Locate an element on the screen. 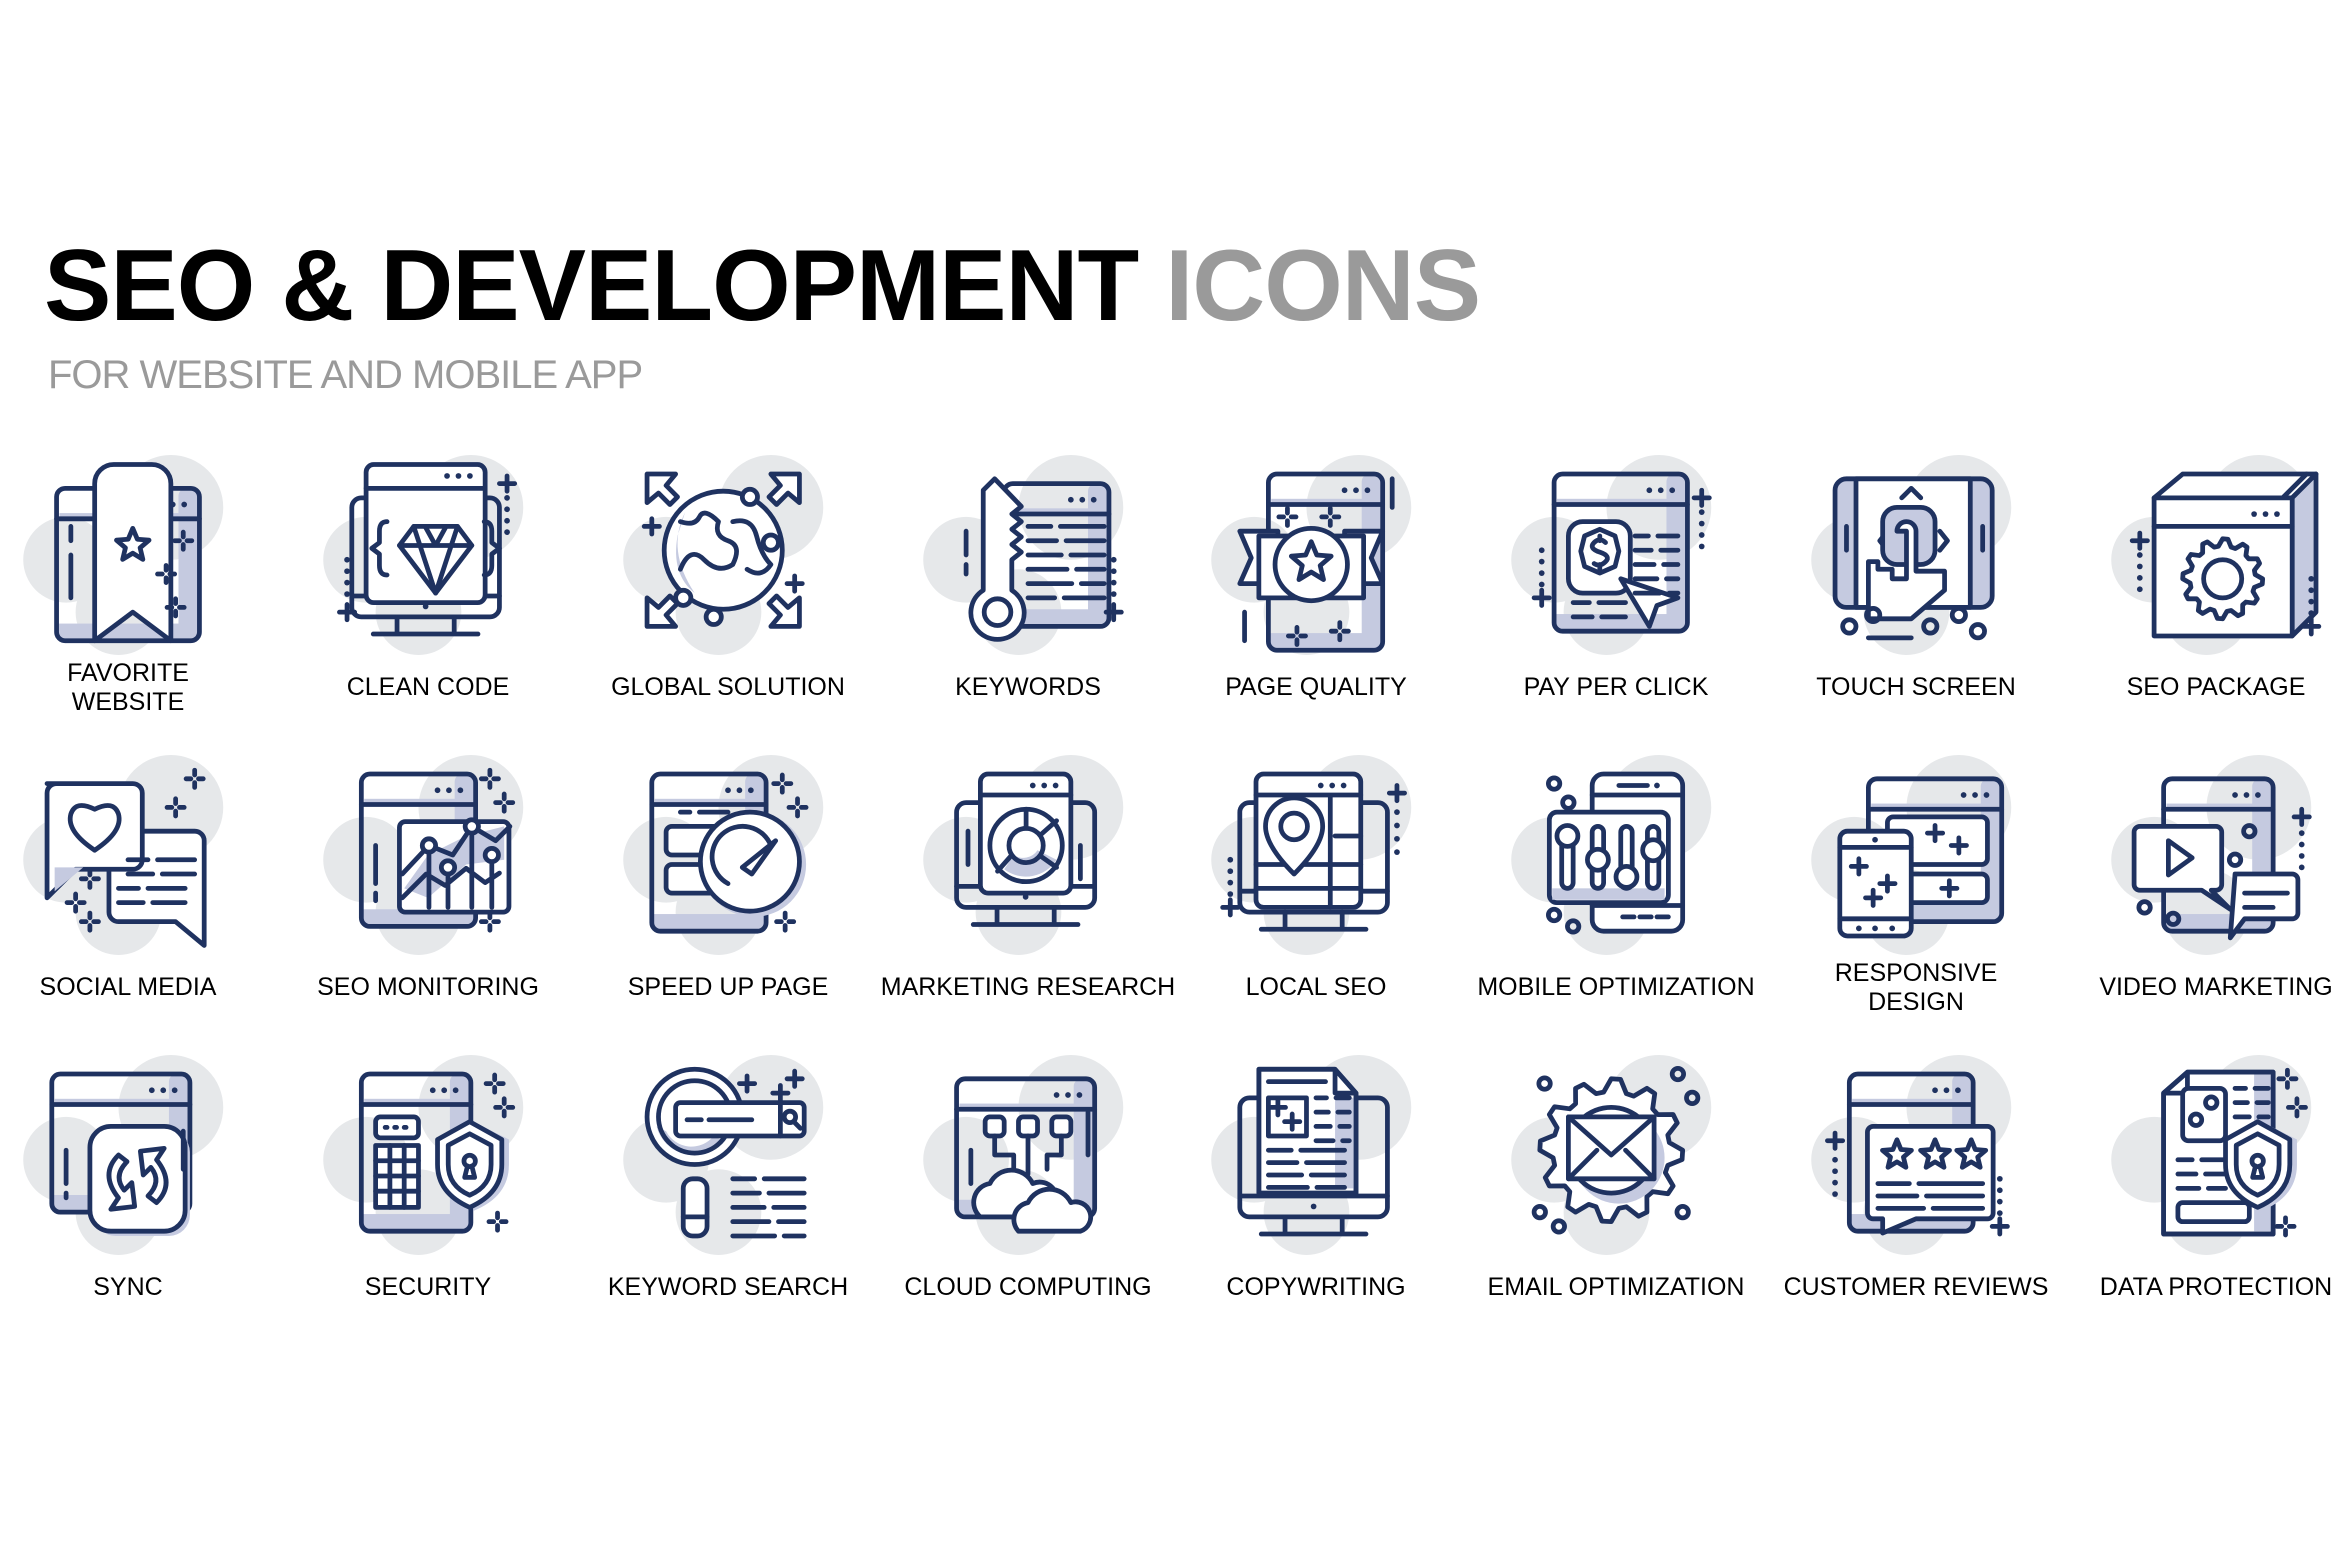  play-chat-browser-icon is located at coordinates (2211, 855).